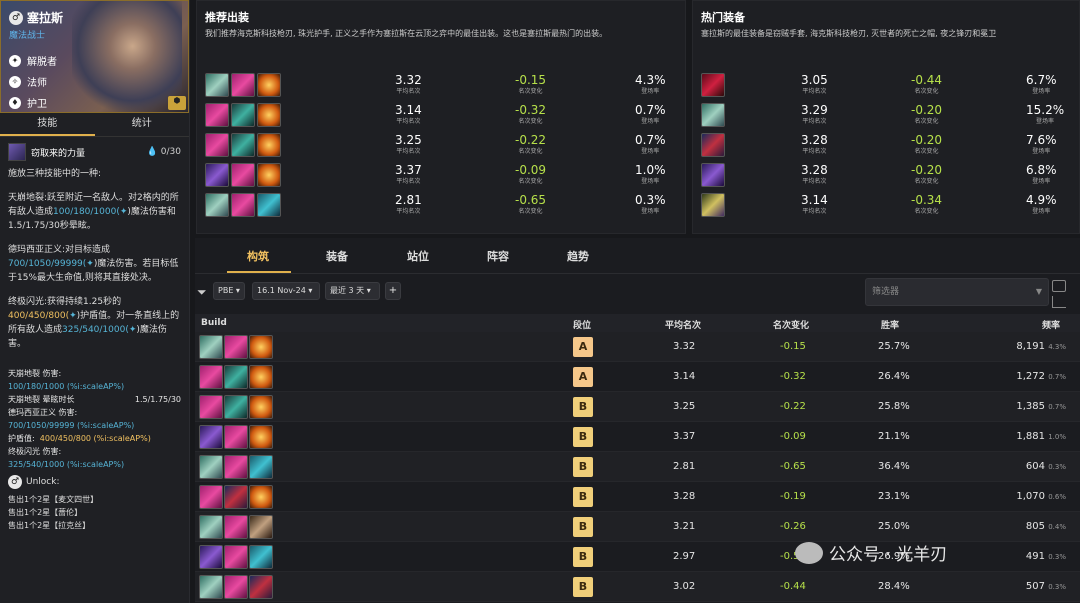 The height and width of the screenshot is (603, 1080). I want to click on header-winrate: 胜率, so click(890, 324).